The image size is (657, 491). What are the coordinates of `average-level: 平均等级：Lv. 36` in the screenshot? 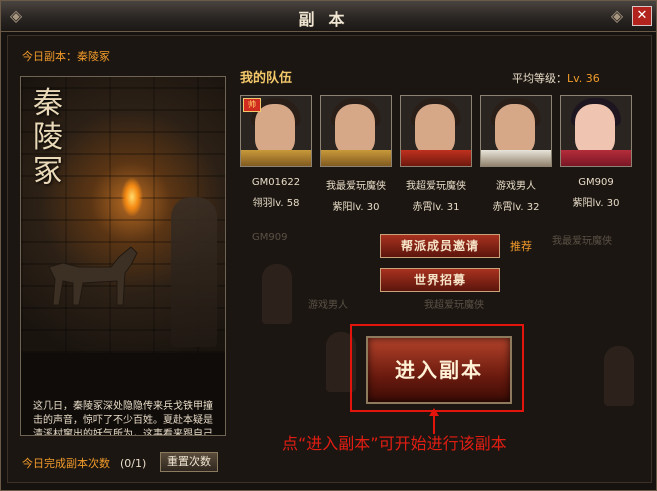 It's located at (556, 78).